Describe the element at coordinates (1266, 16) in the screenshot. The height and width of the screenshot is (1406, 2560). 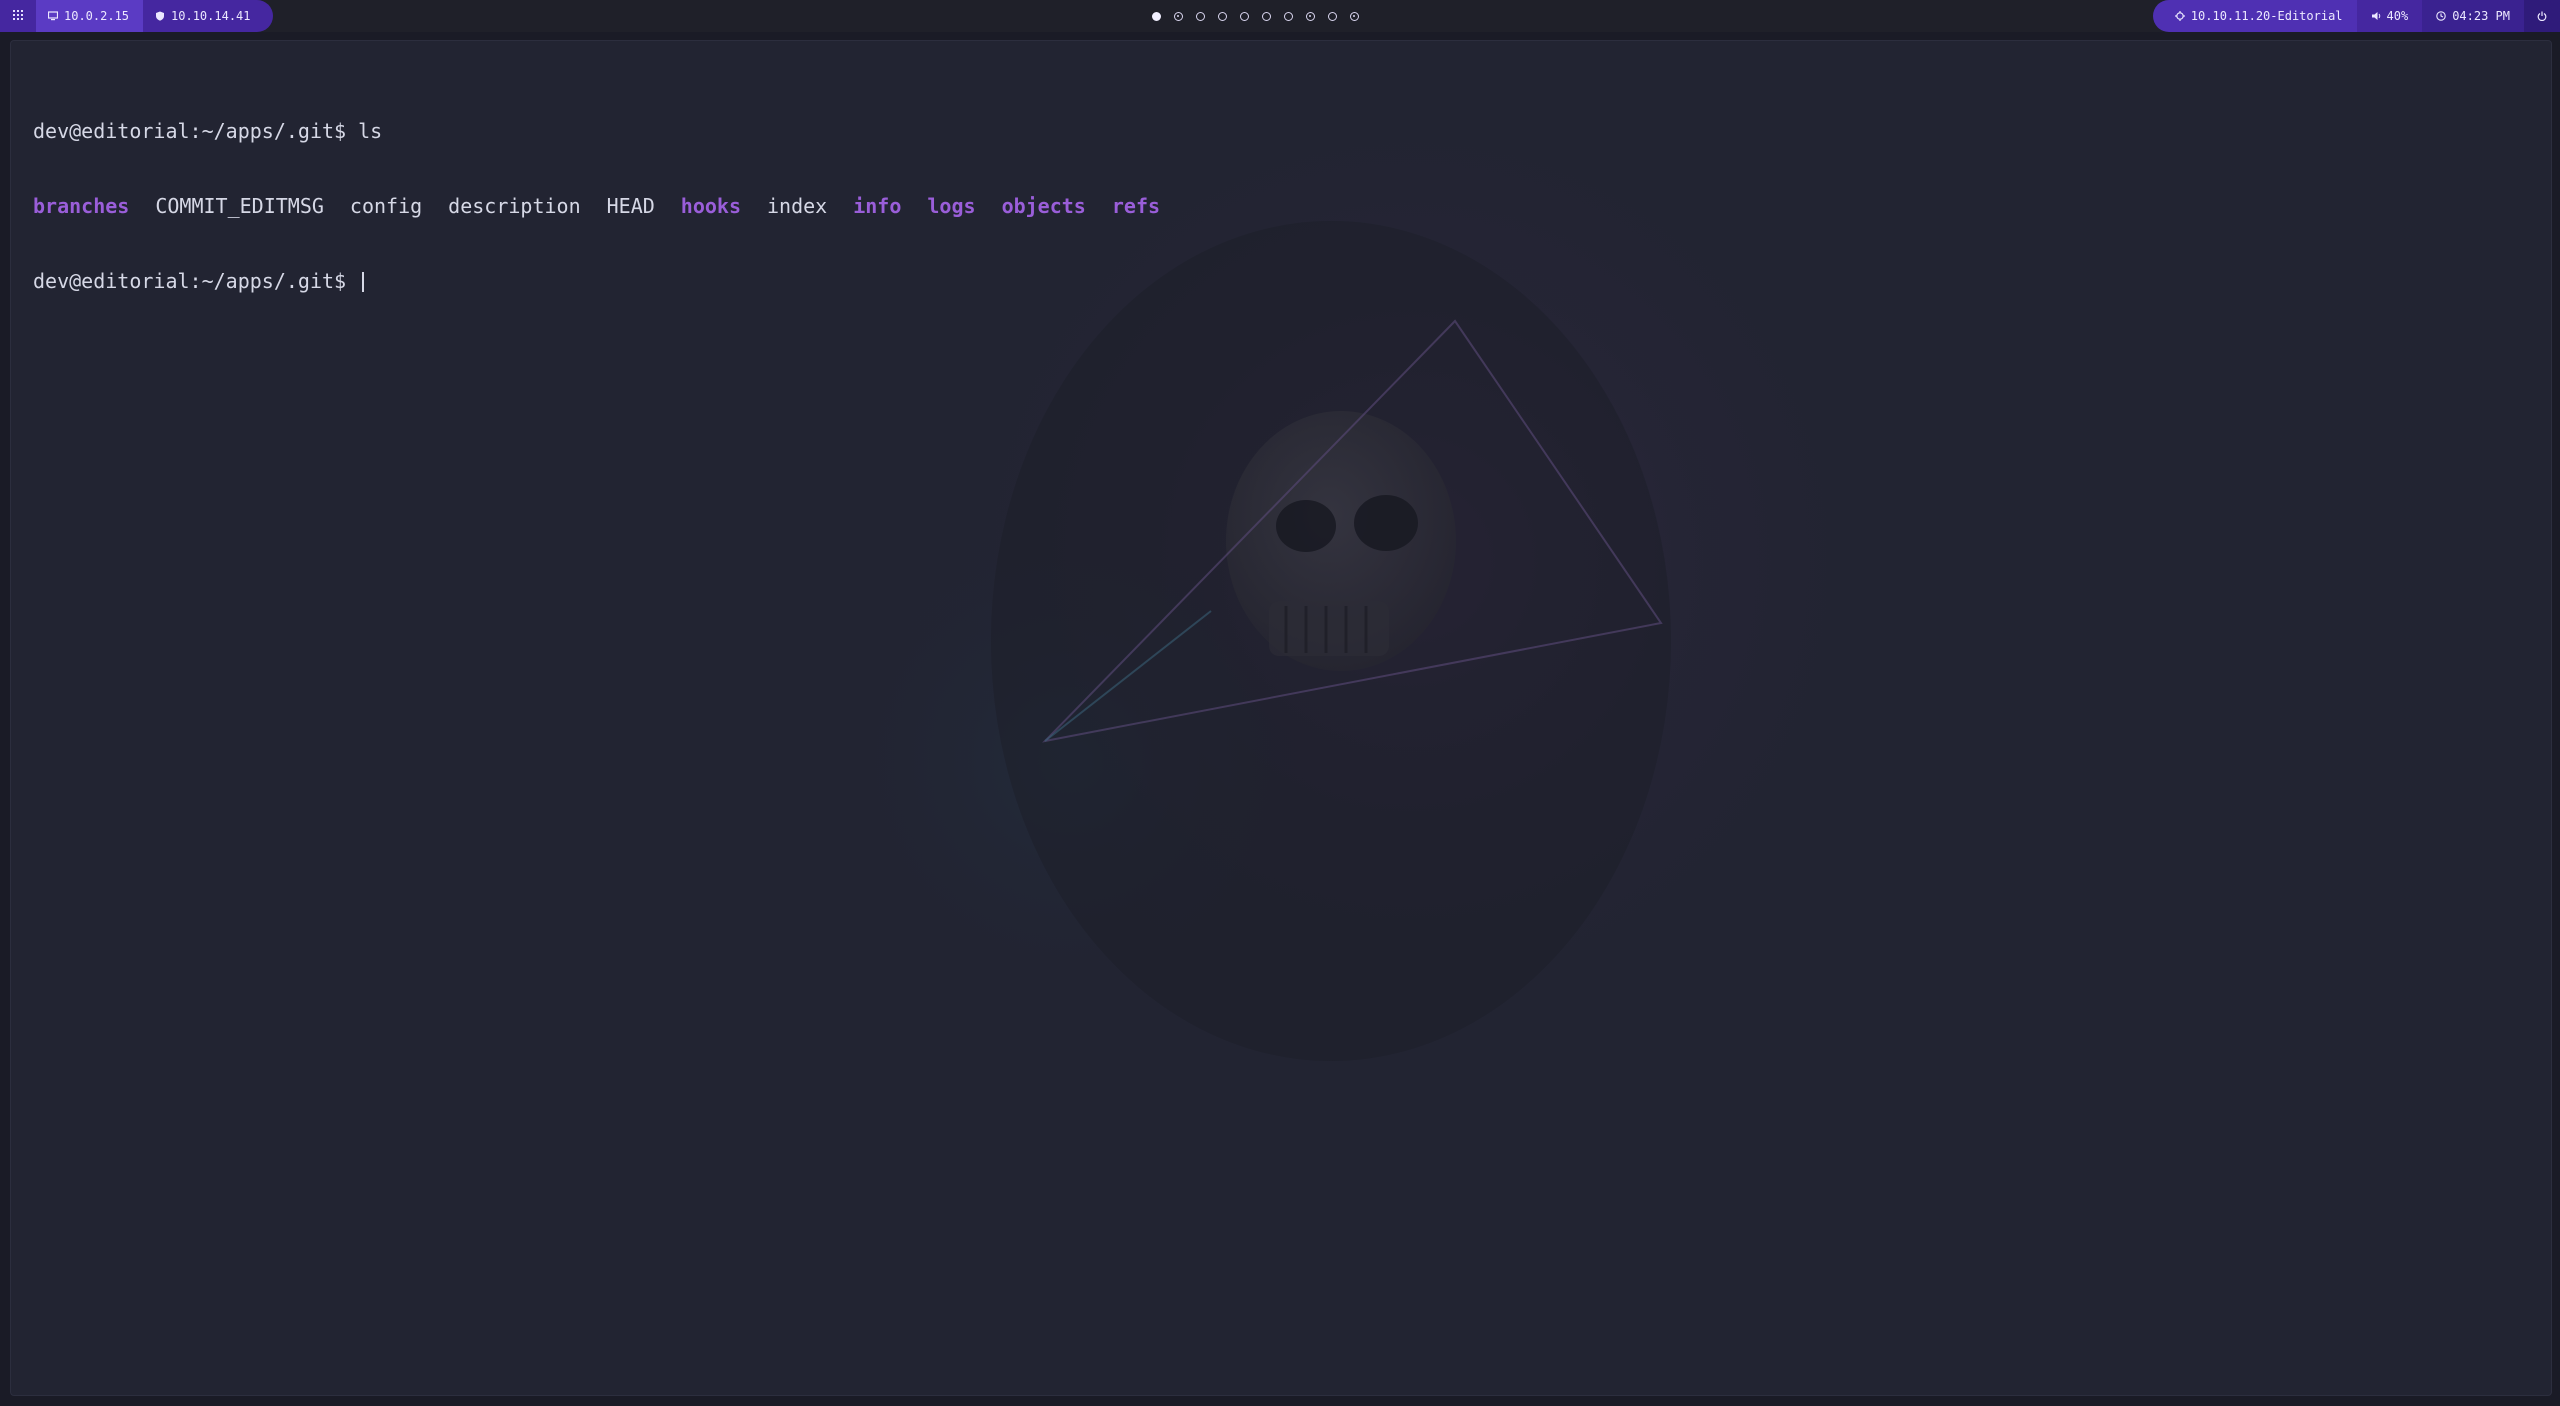
I see `workspace-6-button` at that location.